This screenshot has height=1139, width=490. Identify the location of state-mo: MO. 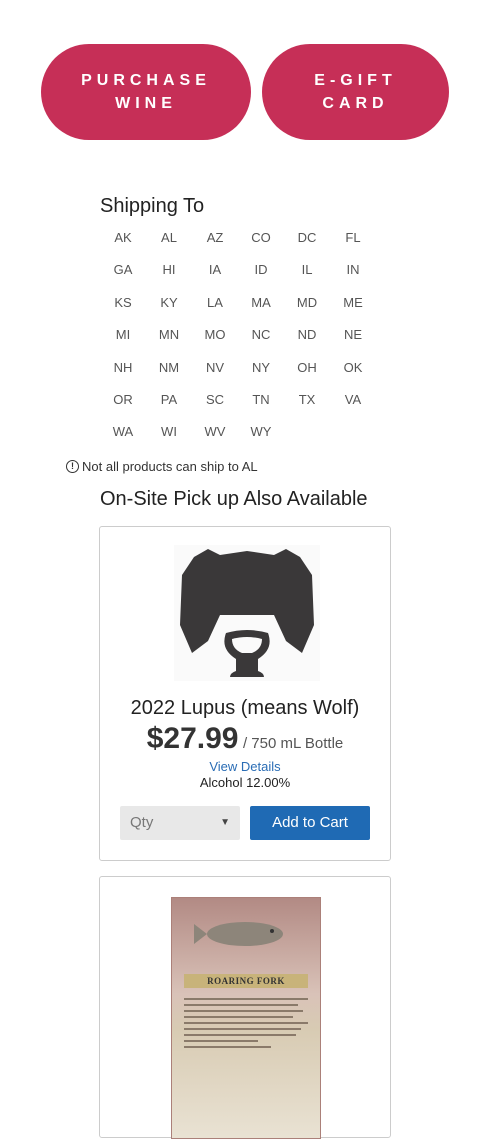
(215, 335).